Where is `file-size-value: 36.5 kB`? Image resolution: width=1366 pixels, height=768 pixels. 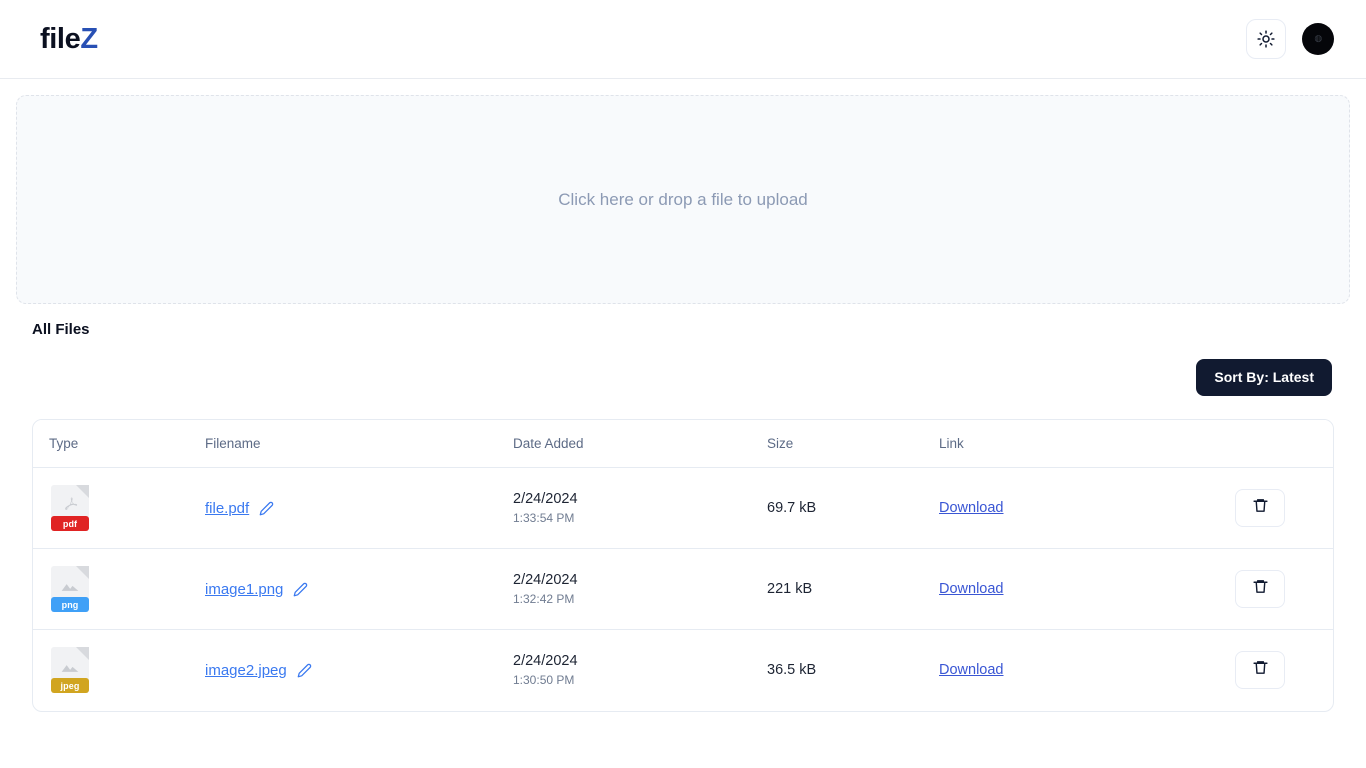 file-size-value: 36.5 kB is located at coordinates (792, 670).